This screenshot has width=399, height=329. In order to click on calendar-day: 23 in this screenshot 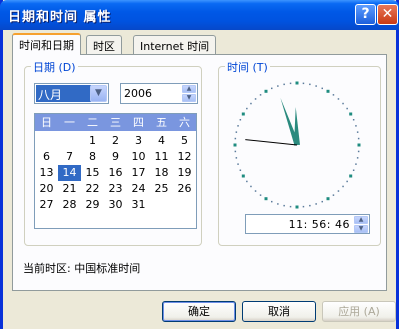, I will do `click(115, 189)`.